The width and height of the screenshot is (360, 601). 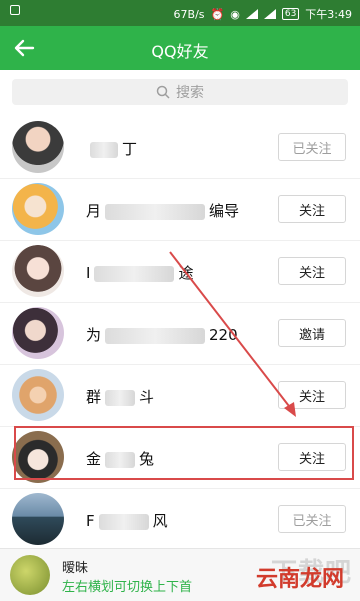 I want to click on contact-name: 群斗, so click(x=120, y=397).